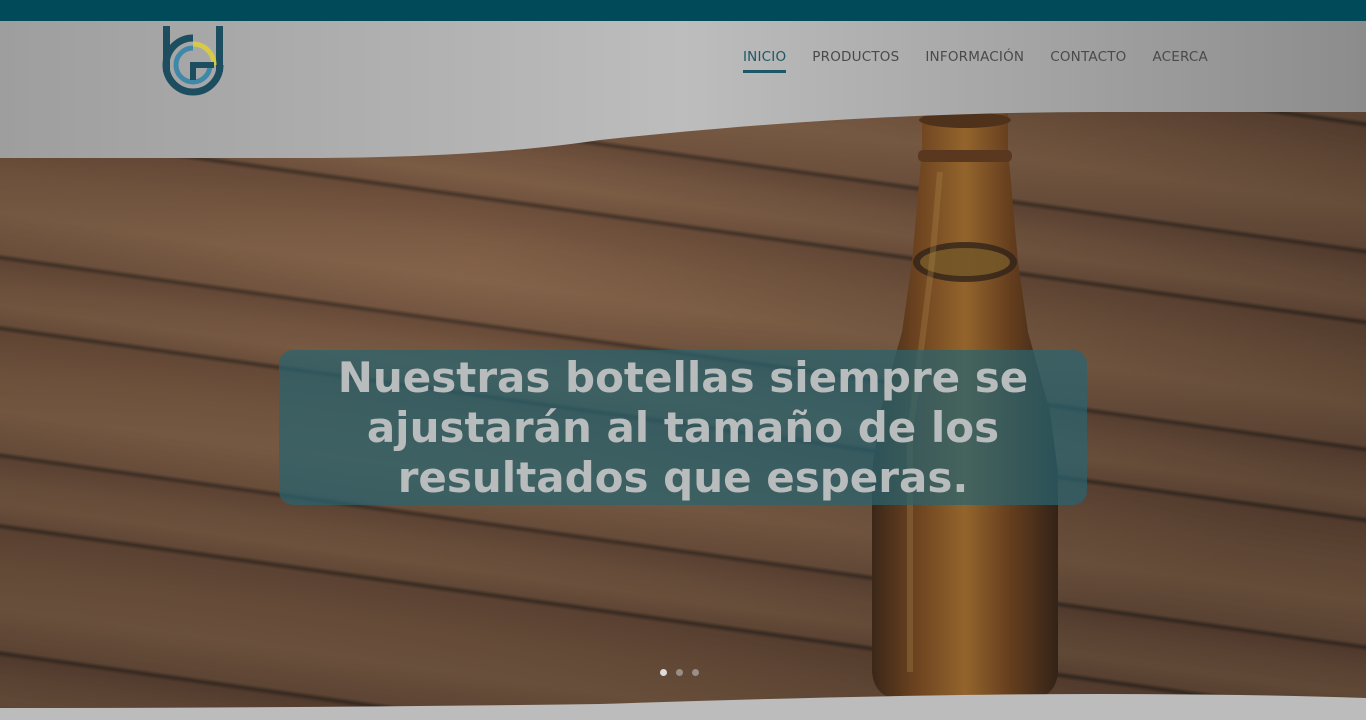 This screenshot has width=1366, height=720. What do you see at coordinates (764, 61) in the screenshot?
I see `nav-item-inicio: INICIO` at bounding box center [764, 61].